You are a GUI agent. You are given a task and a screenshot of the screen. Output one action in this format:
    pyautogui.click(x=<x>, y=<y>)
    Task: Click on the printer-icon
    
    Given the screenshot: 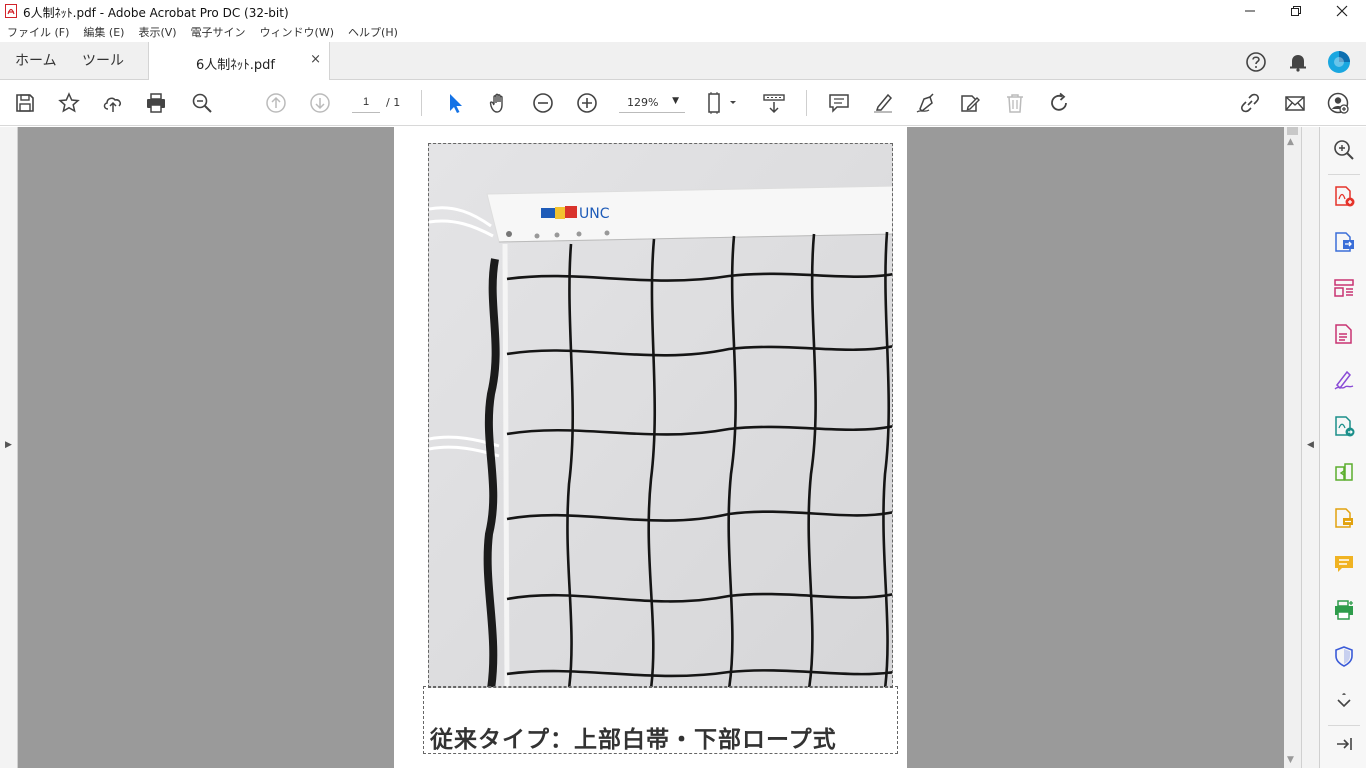 What is the action you would take?
    pyautogui.click(x=156, y=103)
    